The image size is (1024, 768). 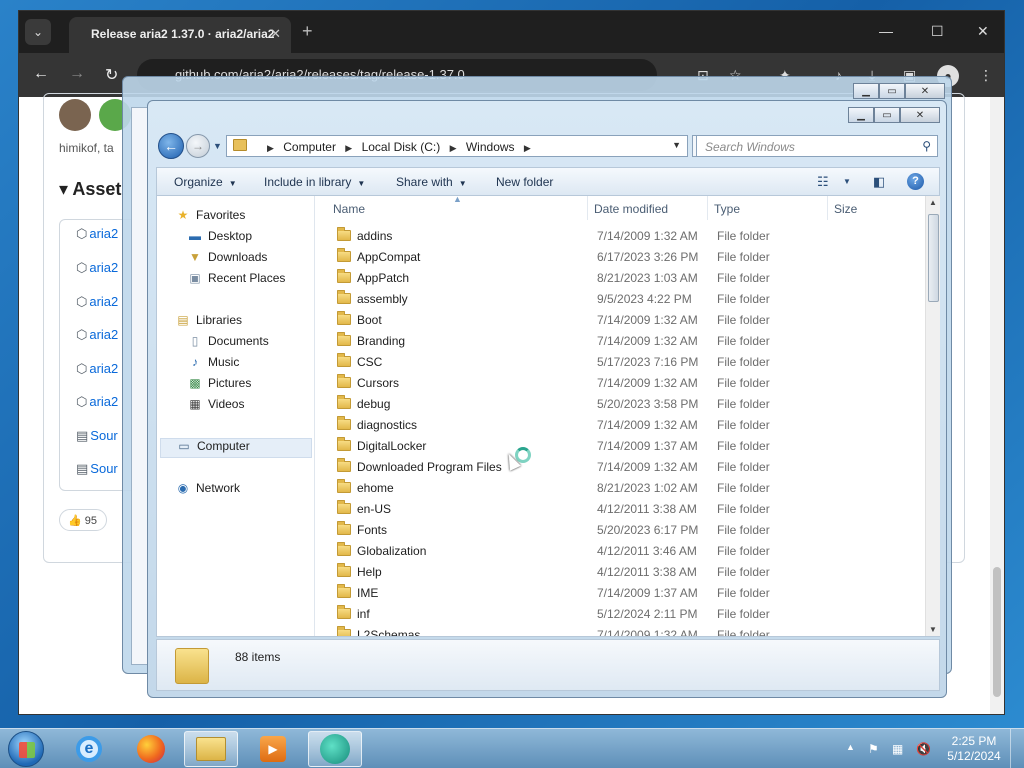 What do you see at coordinates (219, 386) in the screenshot?
I see `nav-pictures: ▩ Pictures` at bounding box center [219, 386].